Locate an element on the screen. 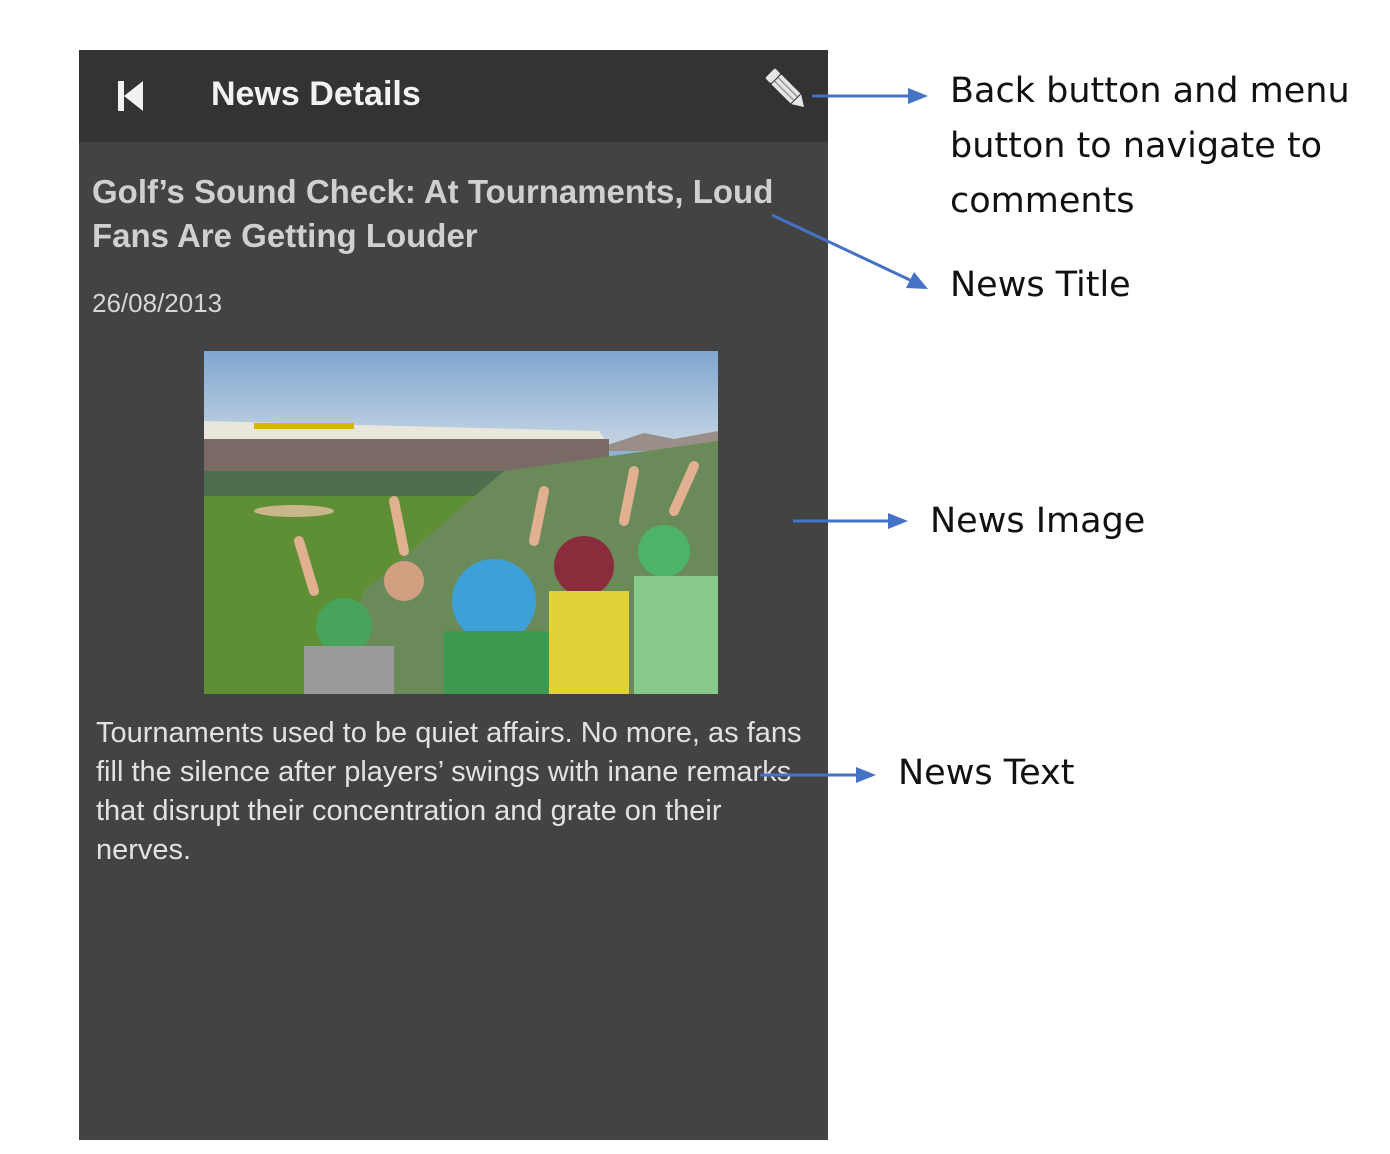 The width and height of the screenshot is (1390, 1154). page-title: News Details is located at coordinates (316, 94).